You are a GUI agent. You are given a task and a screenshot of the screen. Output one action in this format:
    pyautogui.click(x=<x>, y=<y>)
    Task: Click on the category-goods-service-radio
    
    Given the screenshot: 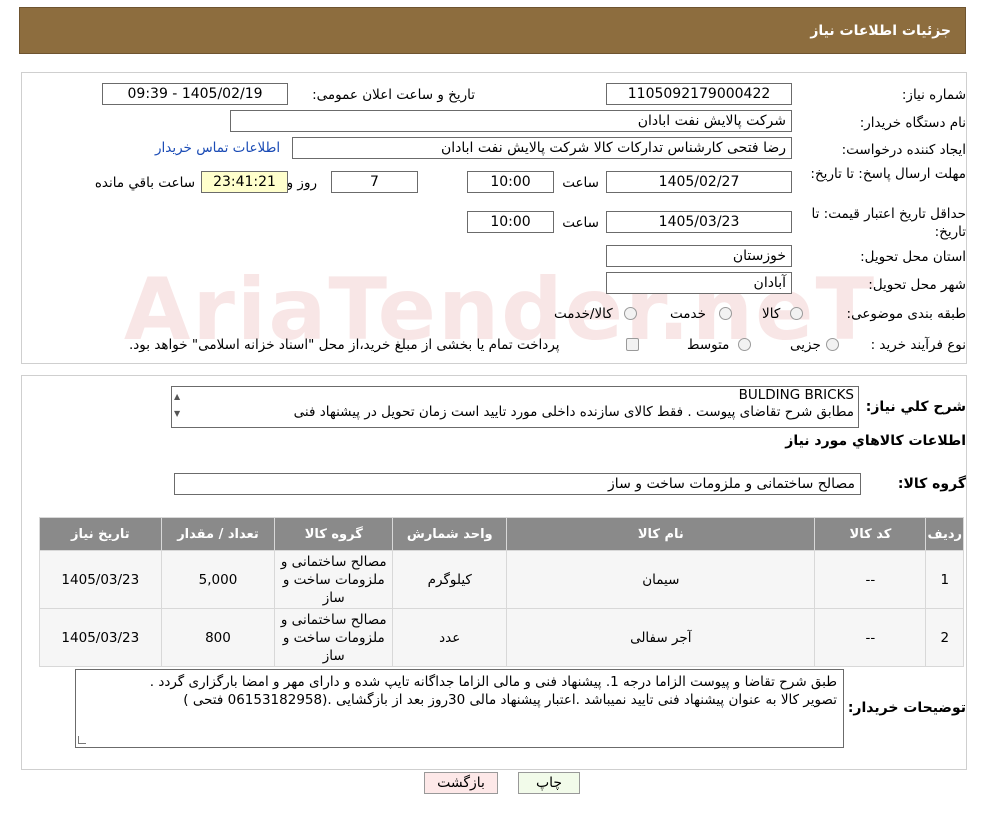 What is the action you would take?
    pyautogui.click(x=630, y=313)
    